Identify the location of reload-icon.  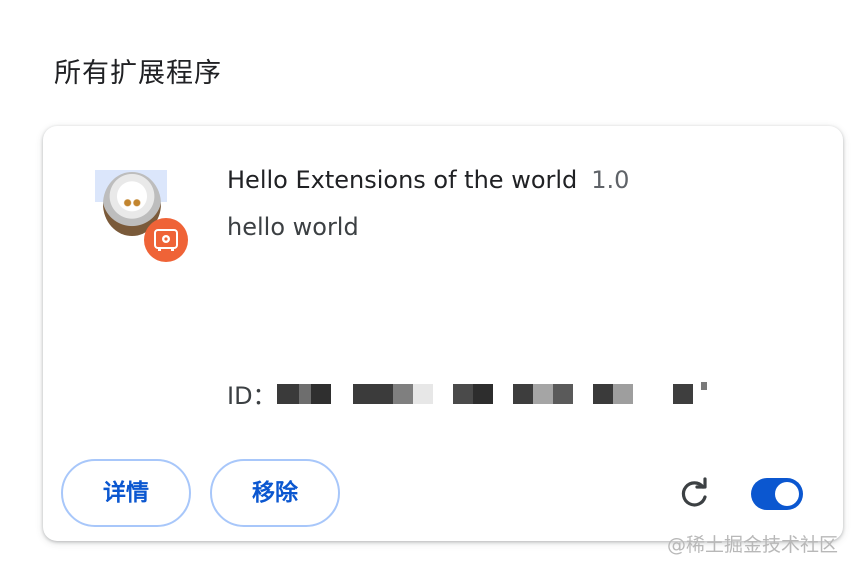
(694, 494).